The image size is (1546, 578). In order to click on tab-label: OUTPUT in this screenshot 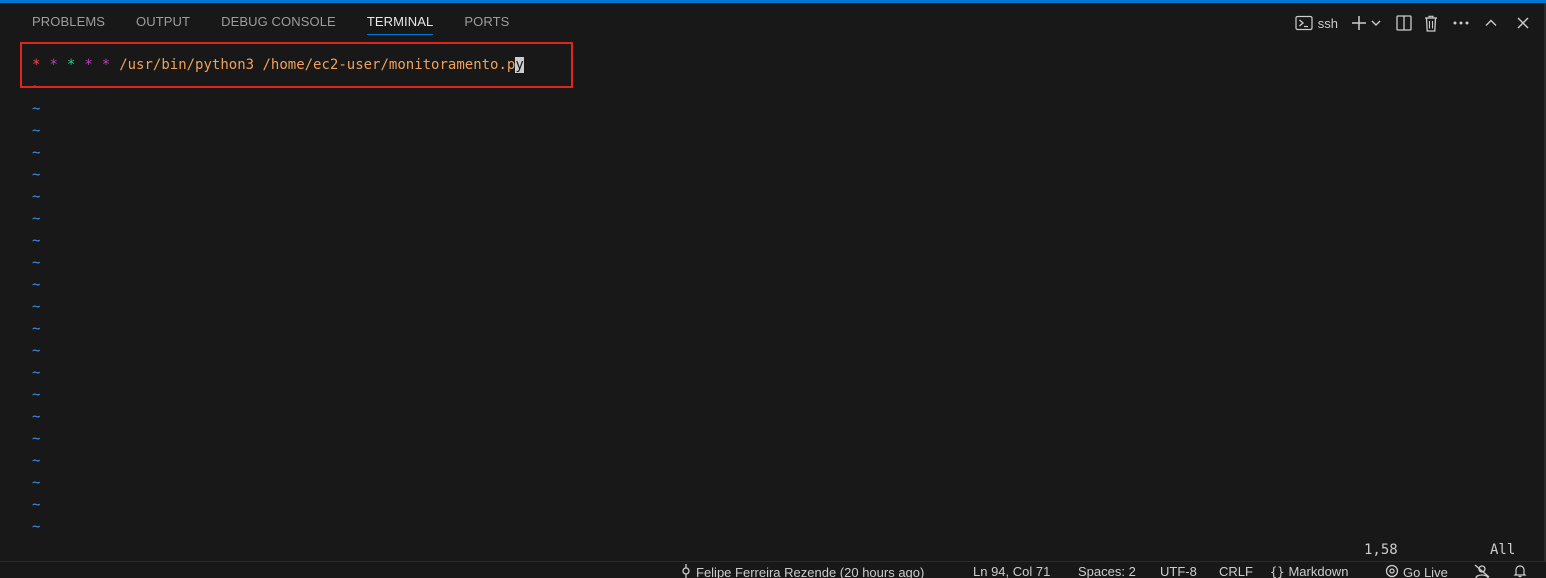, I will do `click(163, 21)`.